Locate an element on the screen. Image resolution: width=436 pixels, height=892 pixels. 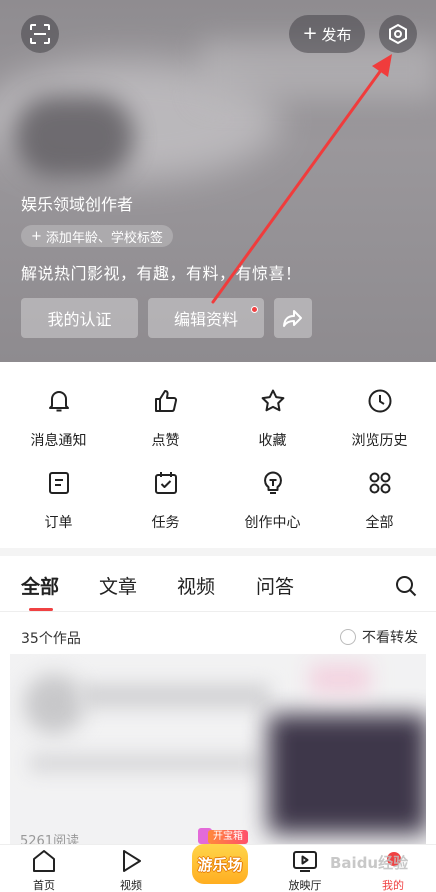
share-icon is located at coordinates (292, 318).